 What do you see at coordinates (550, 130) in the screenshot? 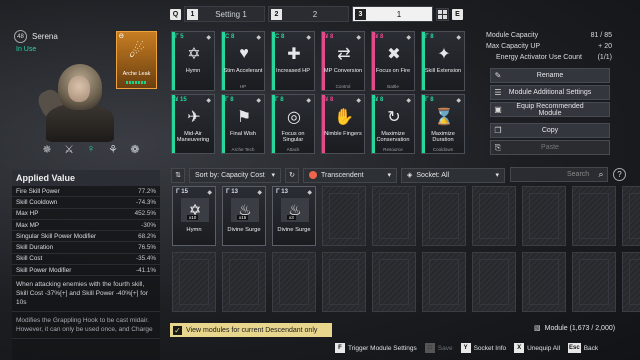
I see `copy-button: ❐ Copy` at bounding box center [550, 130].